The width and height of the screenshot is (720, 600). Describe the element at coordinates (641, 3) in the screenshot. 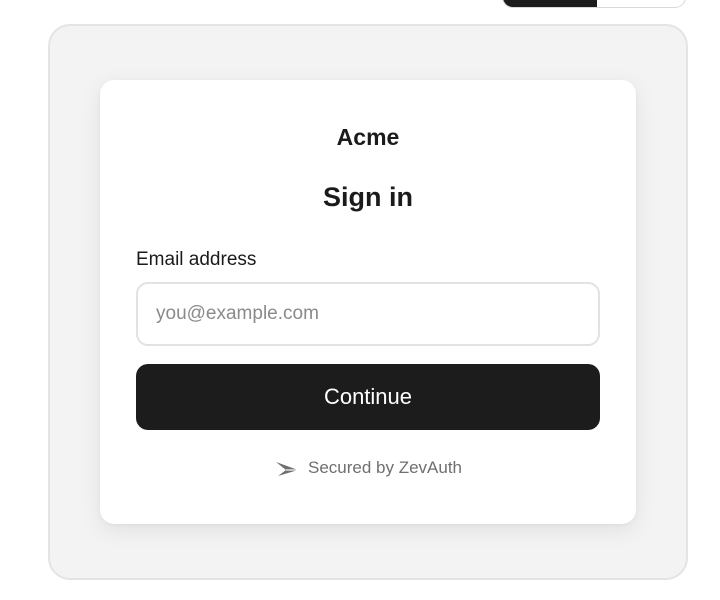

I see `view-toggle-option` at that location.